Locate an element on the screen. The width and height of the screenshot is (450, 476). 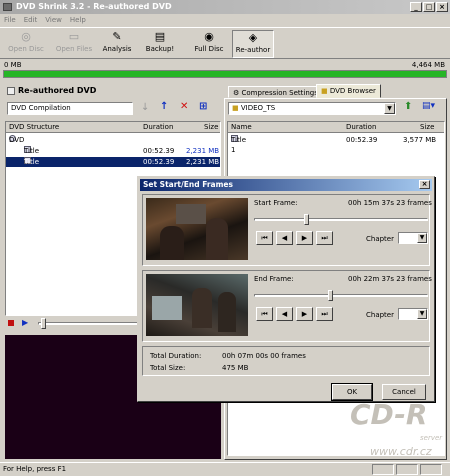
menu-edit: Edit is located at coordinates (31, 20).